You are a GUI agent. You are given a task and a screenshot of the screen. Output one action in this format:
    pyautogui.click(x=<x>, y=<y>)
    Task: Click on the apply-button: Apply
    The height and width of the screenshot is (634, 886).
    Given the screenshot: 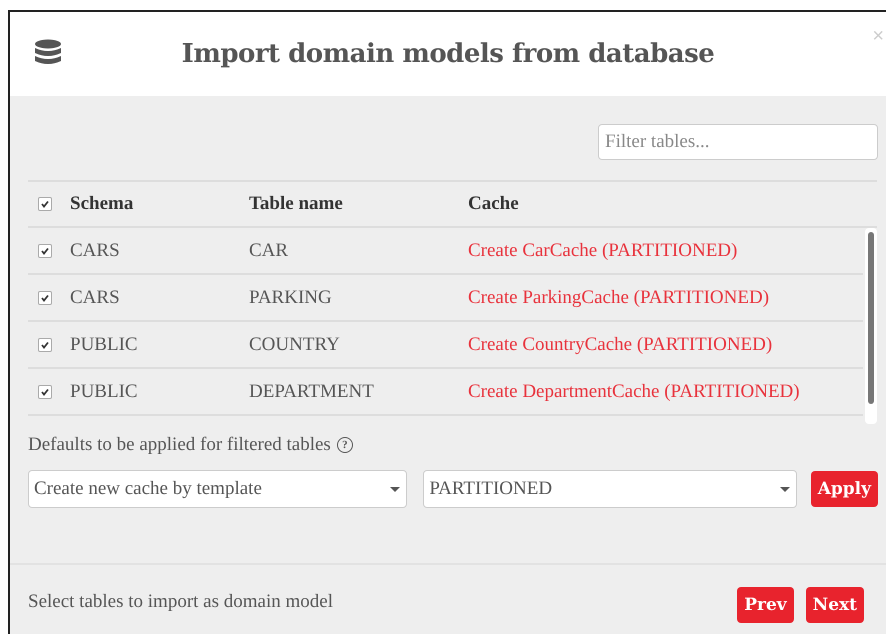 What is the action you would take?
    pyautogui.click(x=844, y=489)
    